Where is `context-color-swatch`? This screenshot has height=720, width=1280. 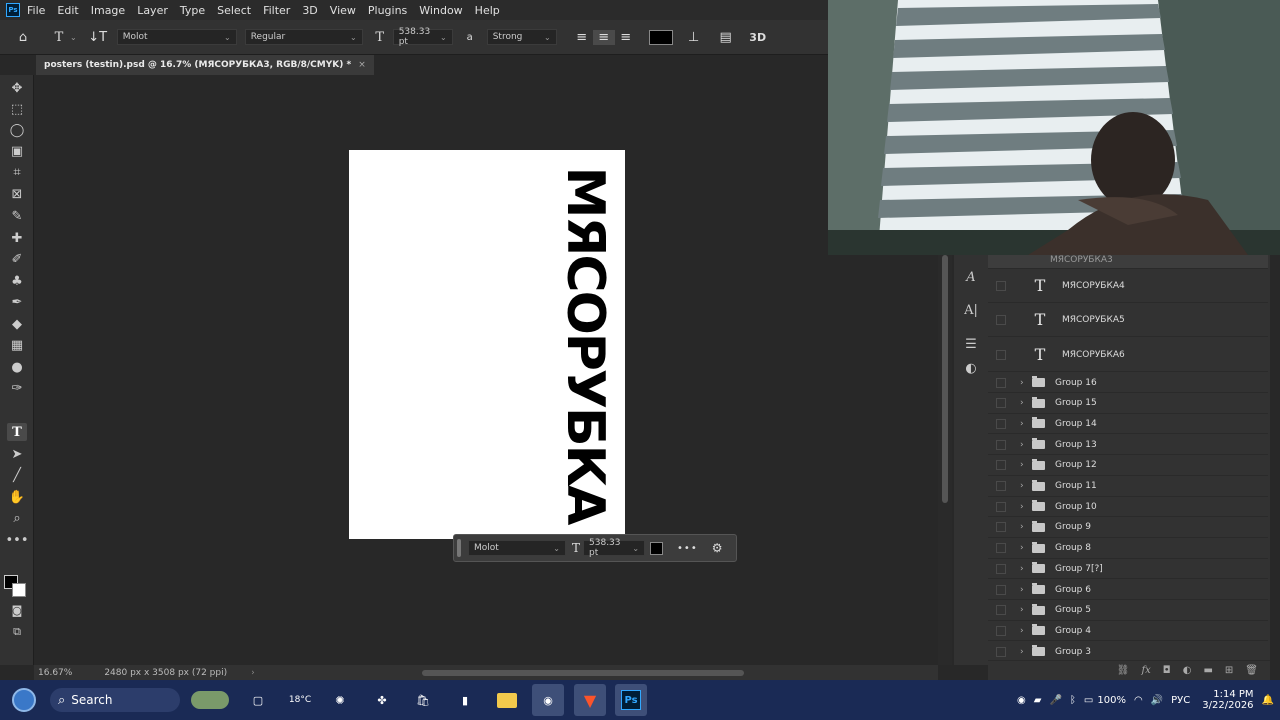
context-color-swatch is located at coordinates (657, 548).